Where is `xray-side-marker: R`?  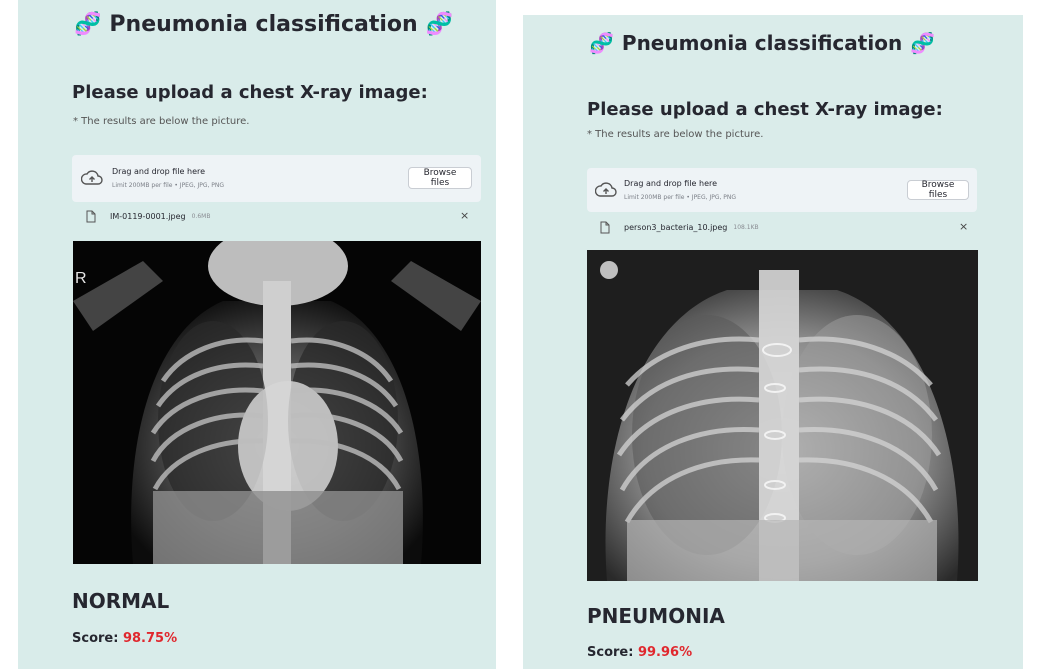
xray-side-marker: R is located at coordinates (81, 278).